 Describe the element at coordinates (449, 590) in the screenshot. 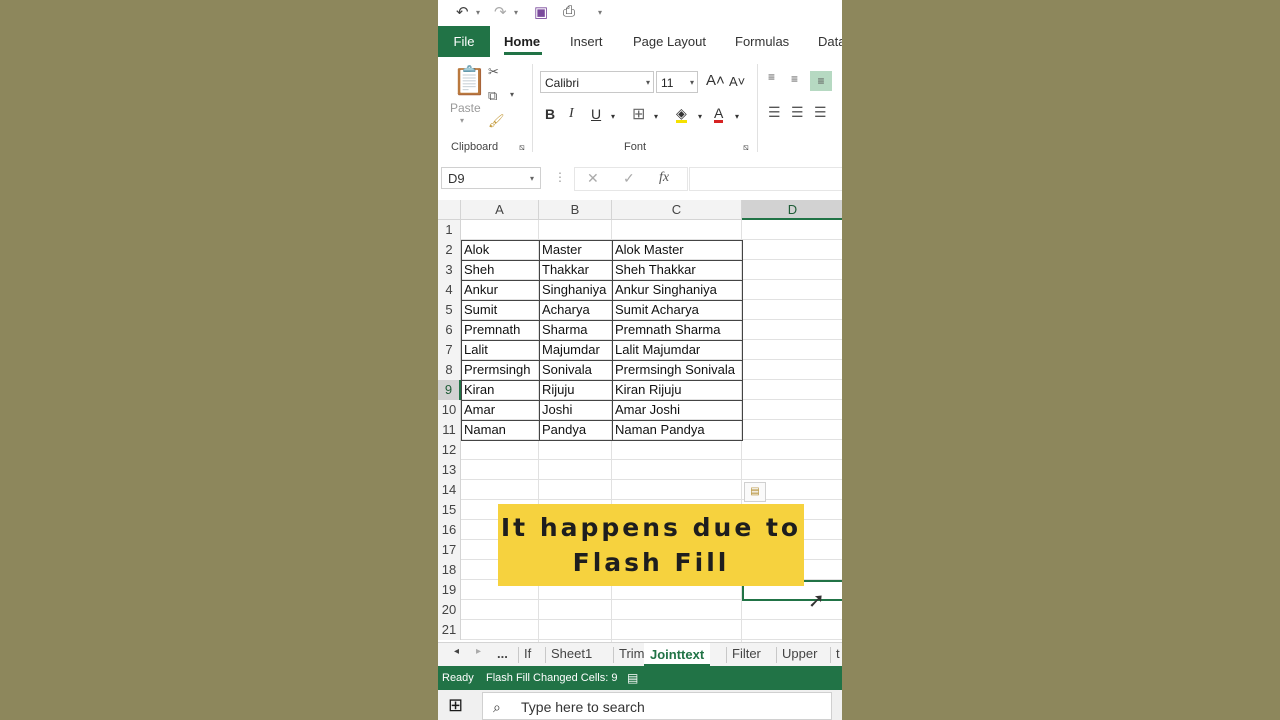

I see `row-header-19: 19` at that location.